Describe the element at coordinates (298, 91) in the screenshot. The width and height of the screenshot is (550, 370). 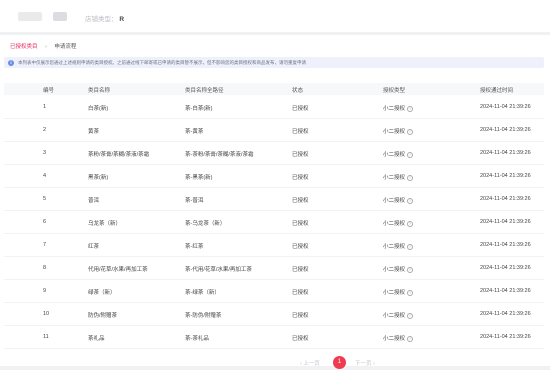
I see `column-header-status: 状态` at that location.